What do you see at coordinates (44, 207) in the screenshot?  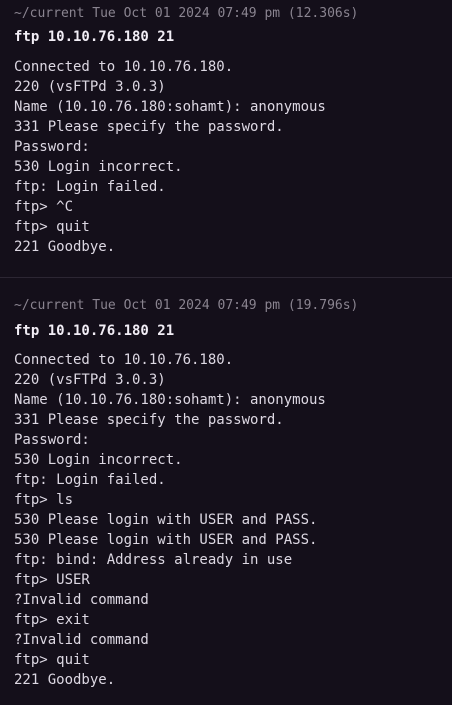 I see `output-line: ftp> ^C` at bounding box center [44, 207].